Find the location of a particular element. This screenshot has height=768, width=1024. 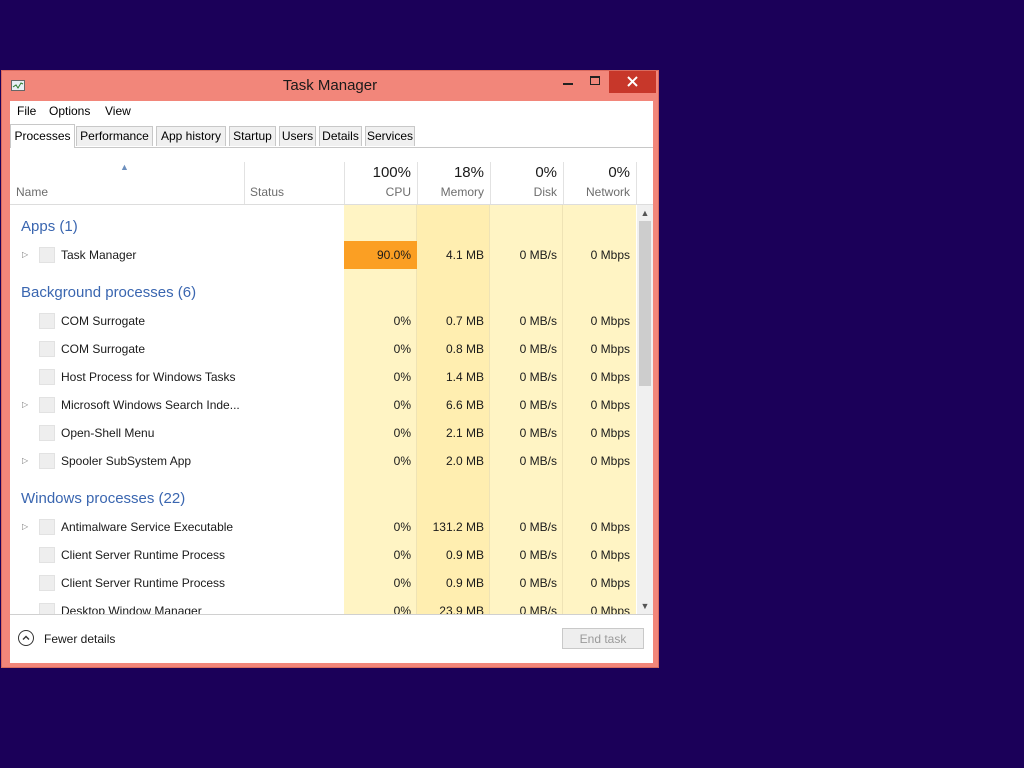

chevron-up-circle-icon is located at coordinates (26, 638).